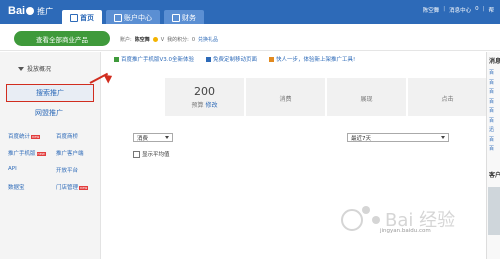 The width and height of the screenshot is (500, 259). I want to click on clicks-label: 点击, so click(447, 99).